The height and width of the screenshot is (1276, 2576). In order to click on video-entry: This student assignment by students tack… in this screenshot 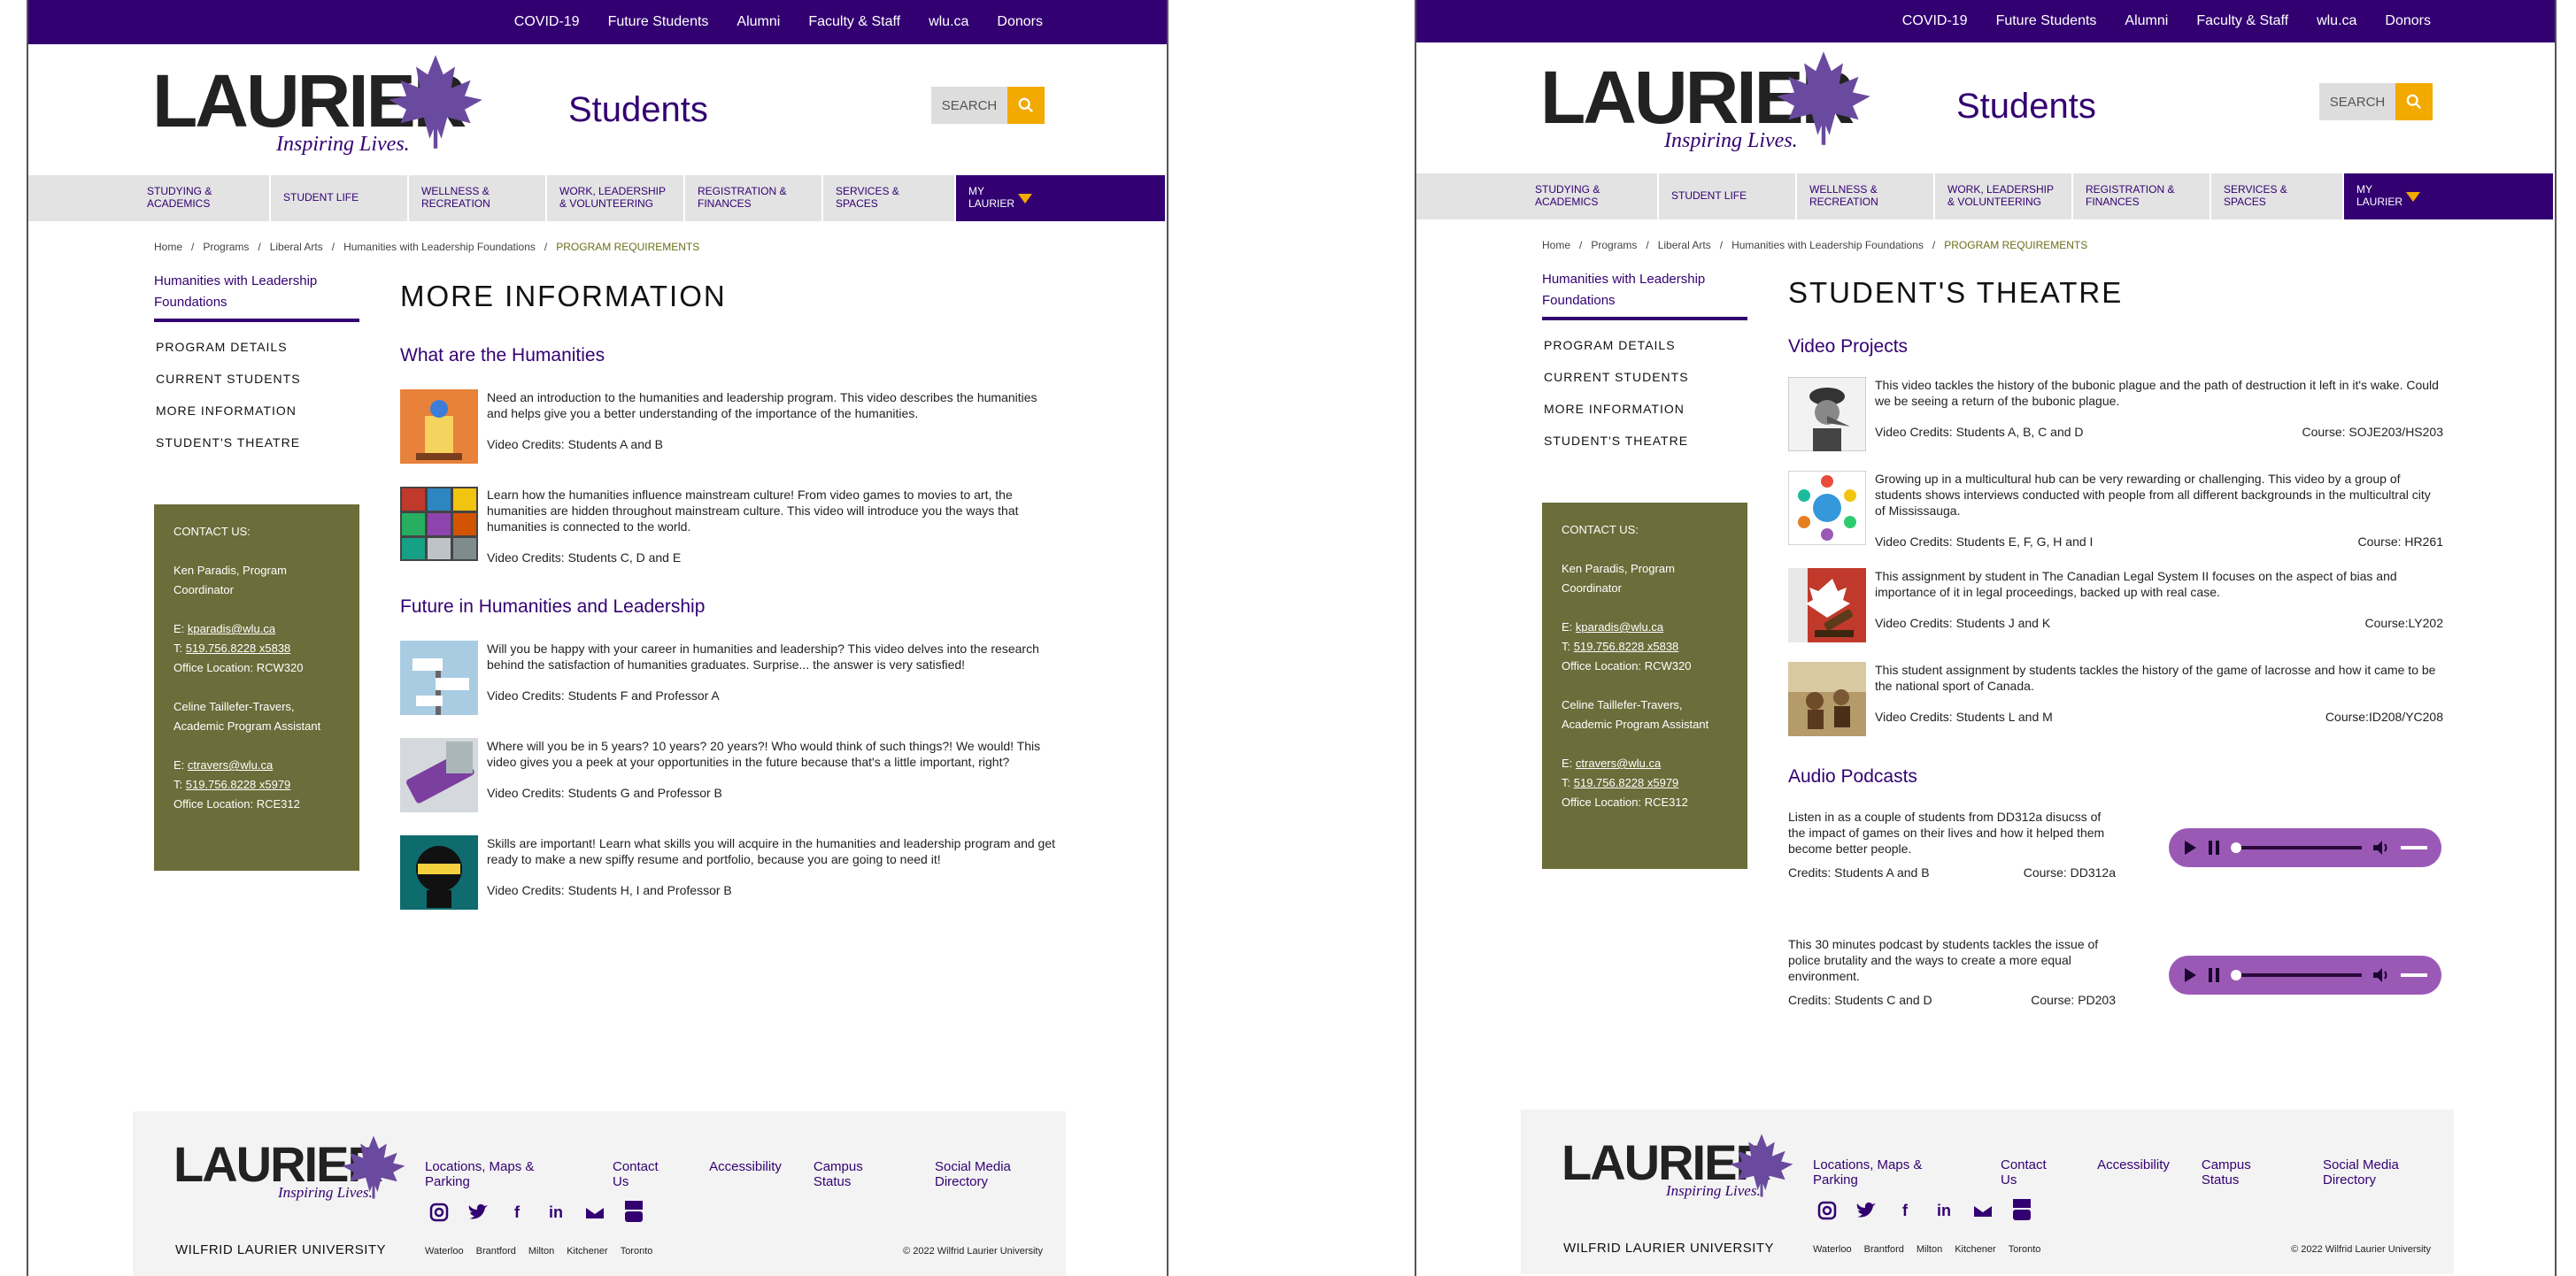, I will do `click(2115, 699)`.